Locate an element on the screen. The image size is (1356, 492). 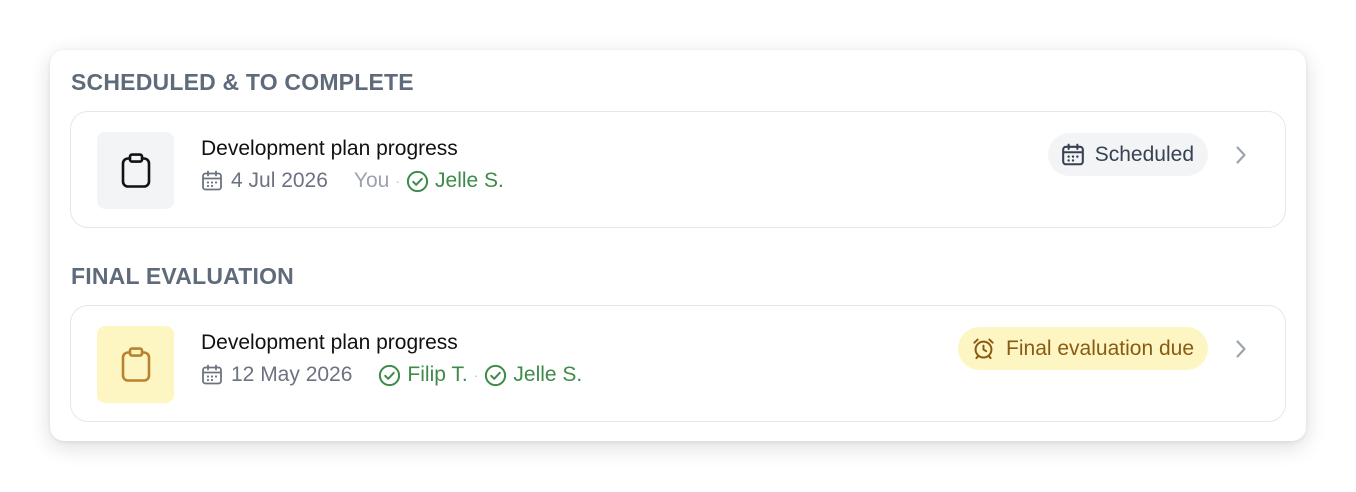
status-badge-label: Final evaluation due is located at coordinates (1100, 348).